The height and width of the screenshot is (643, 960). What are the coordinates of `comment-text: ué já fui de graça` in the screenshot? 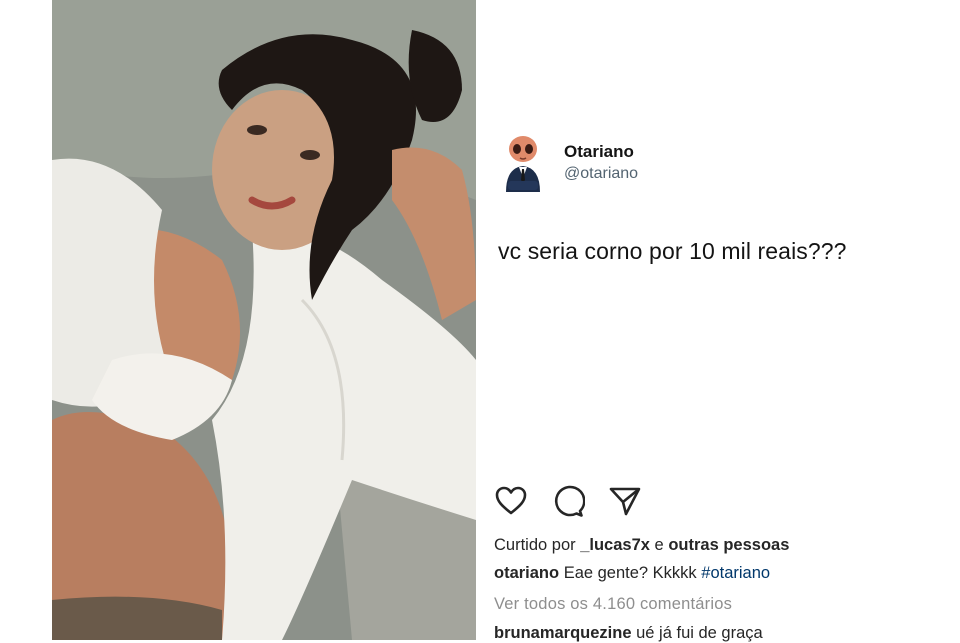 It's located at (699, 633).